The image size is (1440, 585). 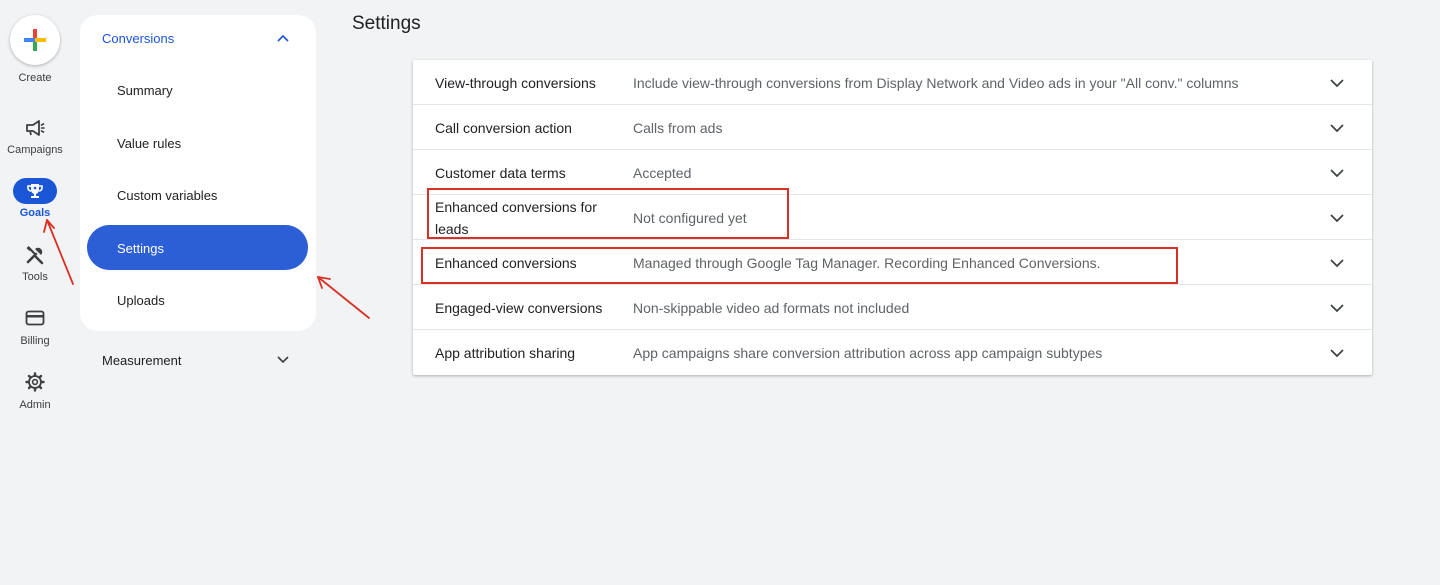 I want to click on goals-nav-item, so click(x=35, y=191).